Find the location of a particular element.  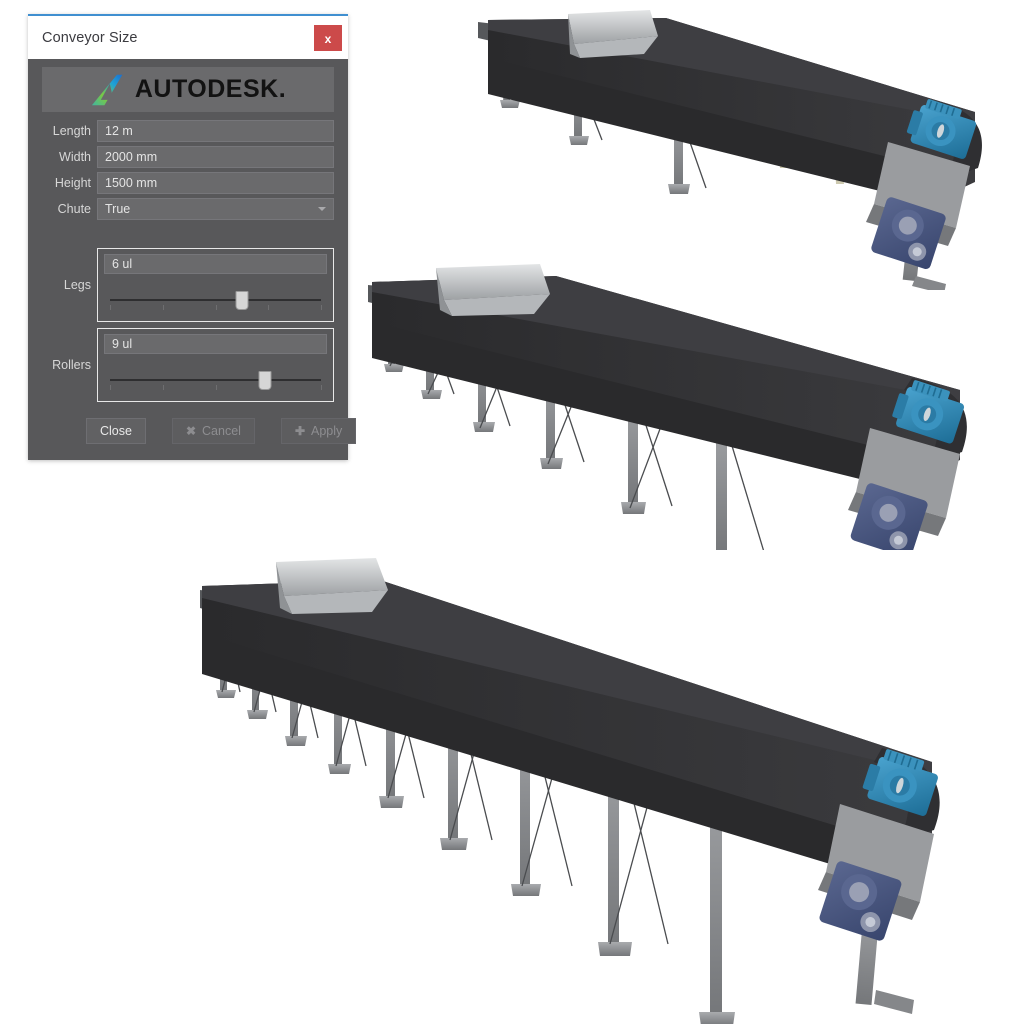

slider-track-rollers is located at coordinates (215, 382).